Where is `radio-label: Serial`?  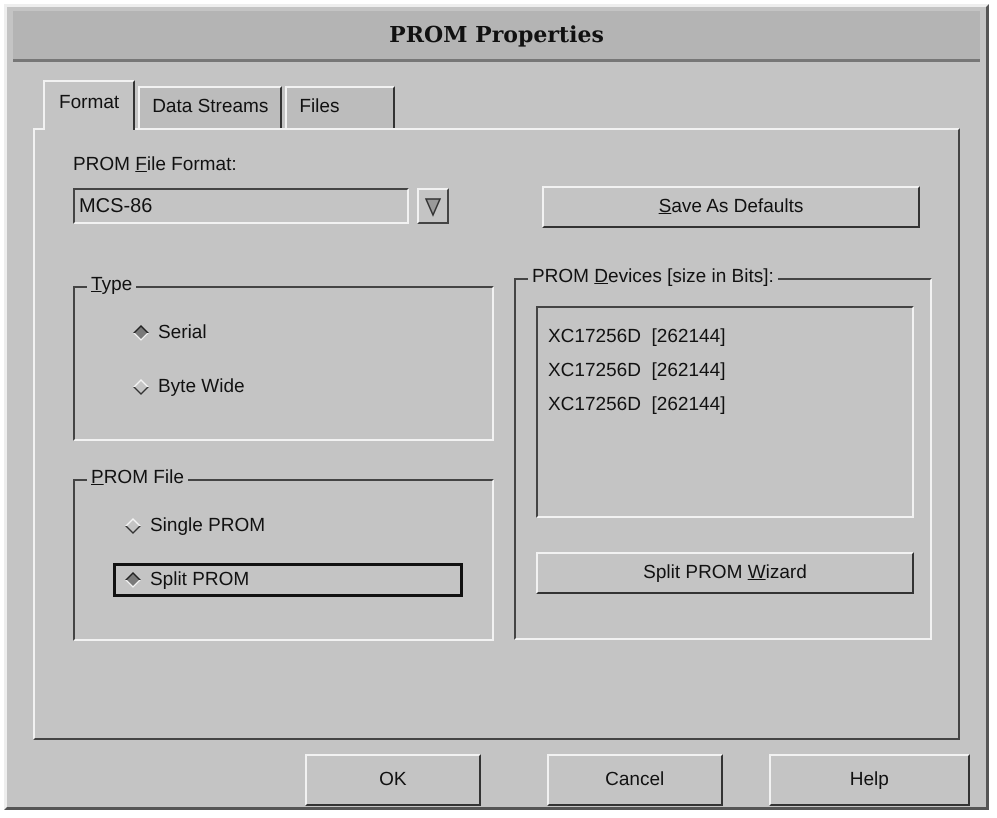 radio-label: Serial is located at coordinates (182, 333).